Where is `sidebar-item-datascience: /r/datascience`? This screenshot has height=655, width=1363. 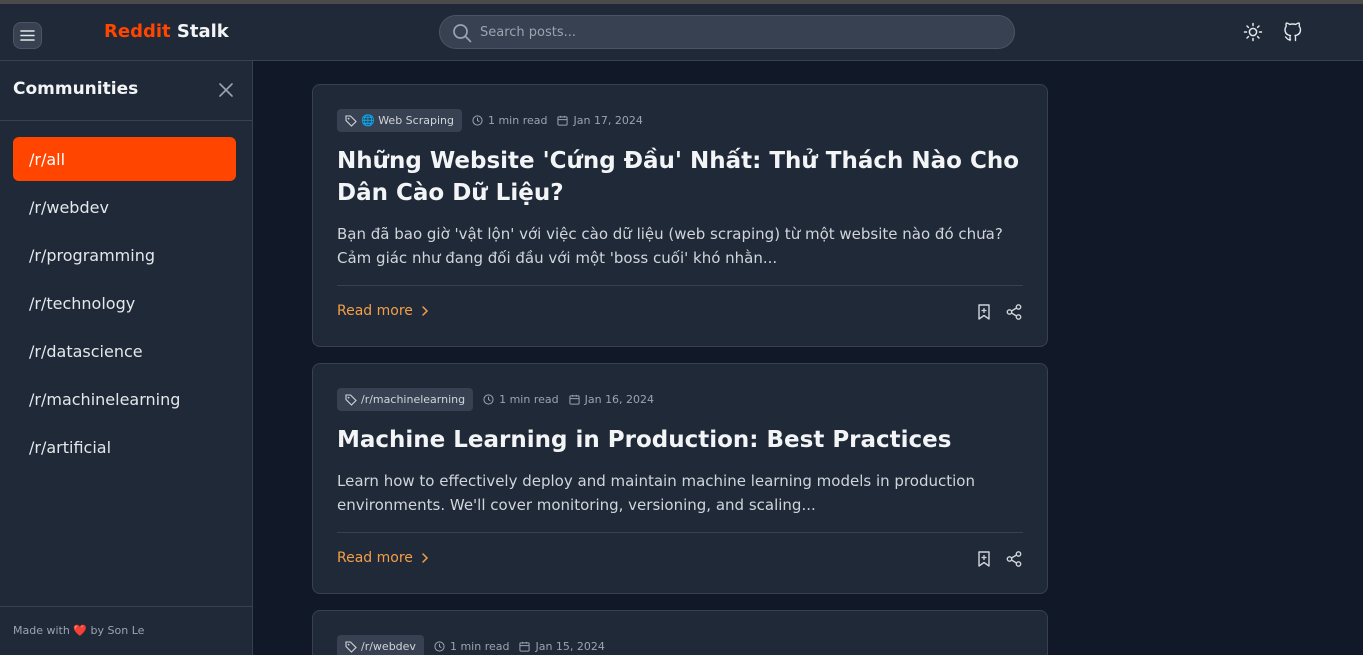 sidebar-item-datascience: /r/datascience is located at coordinates (124, 351).